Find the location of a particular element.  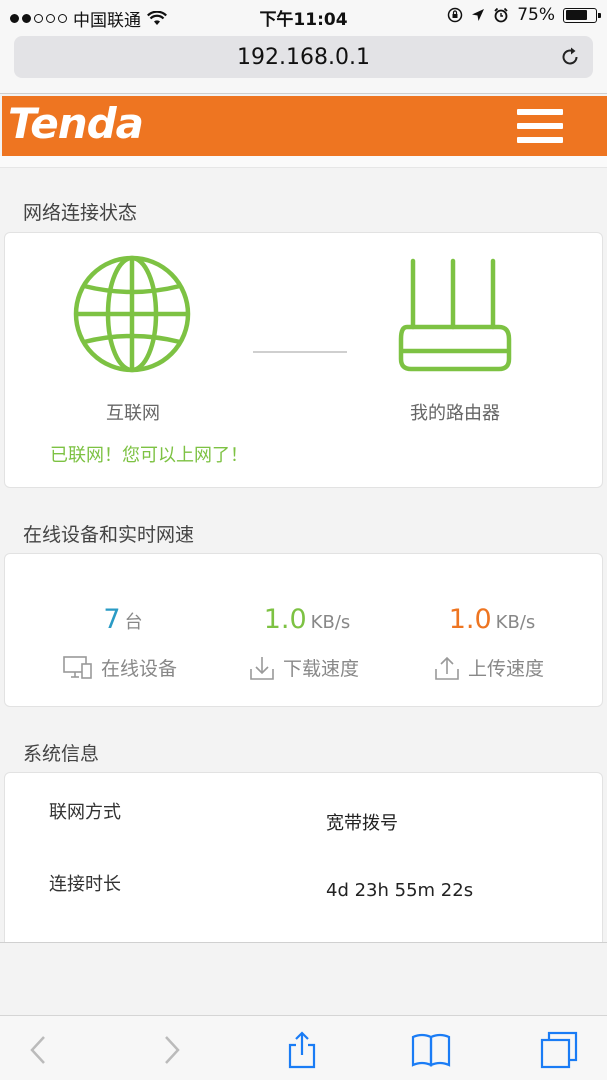

share-button is located at coordinates (302, 1050).